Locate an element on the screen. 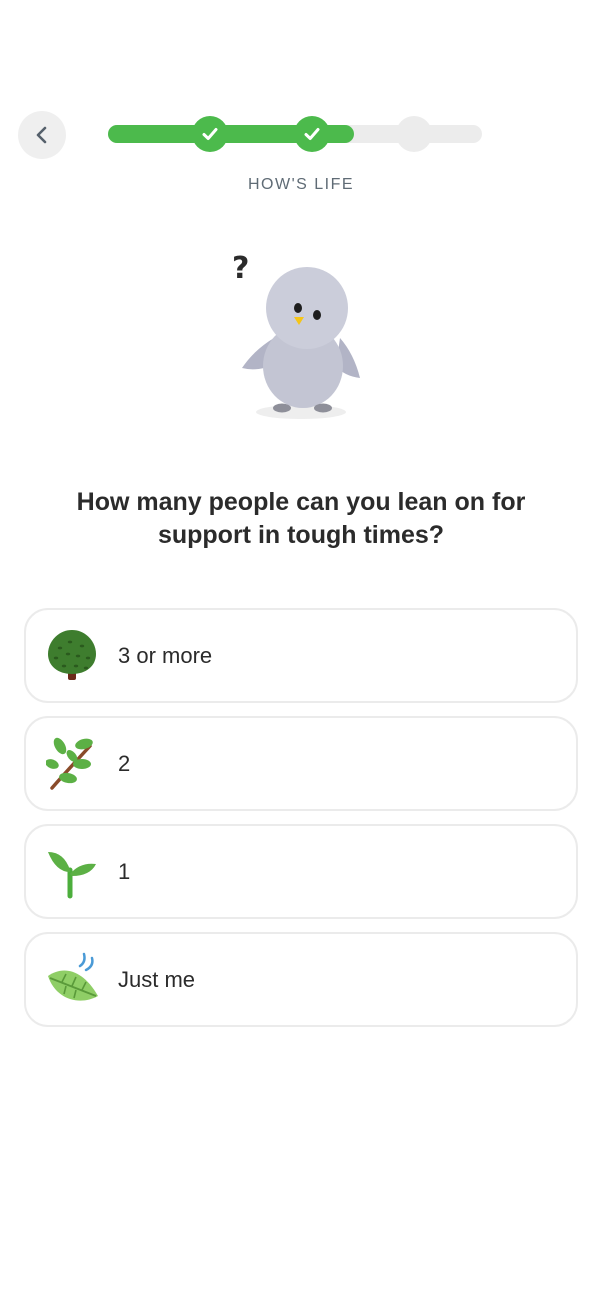  option-label: 1 is located at coordinates (124, 871).